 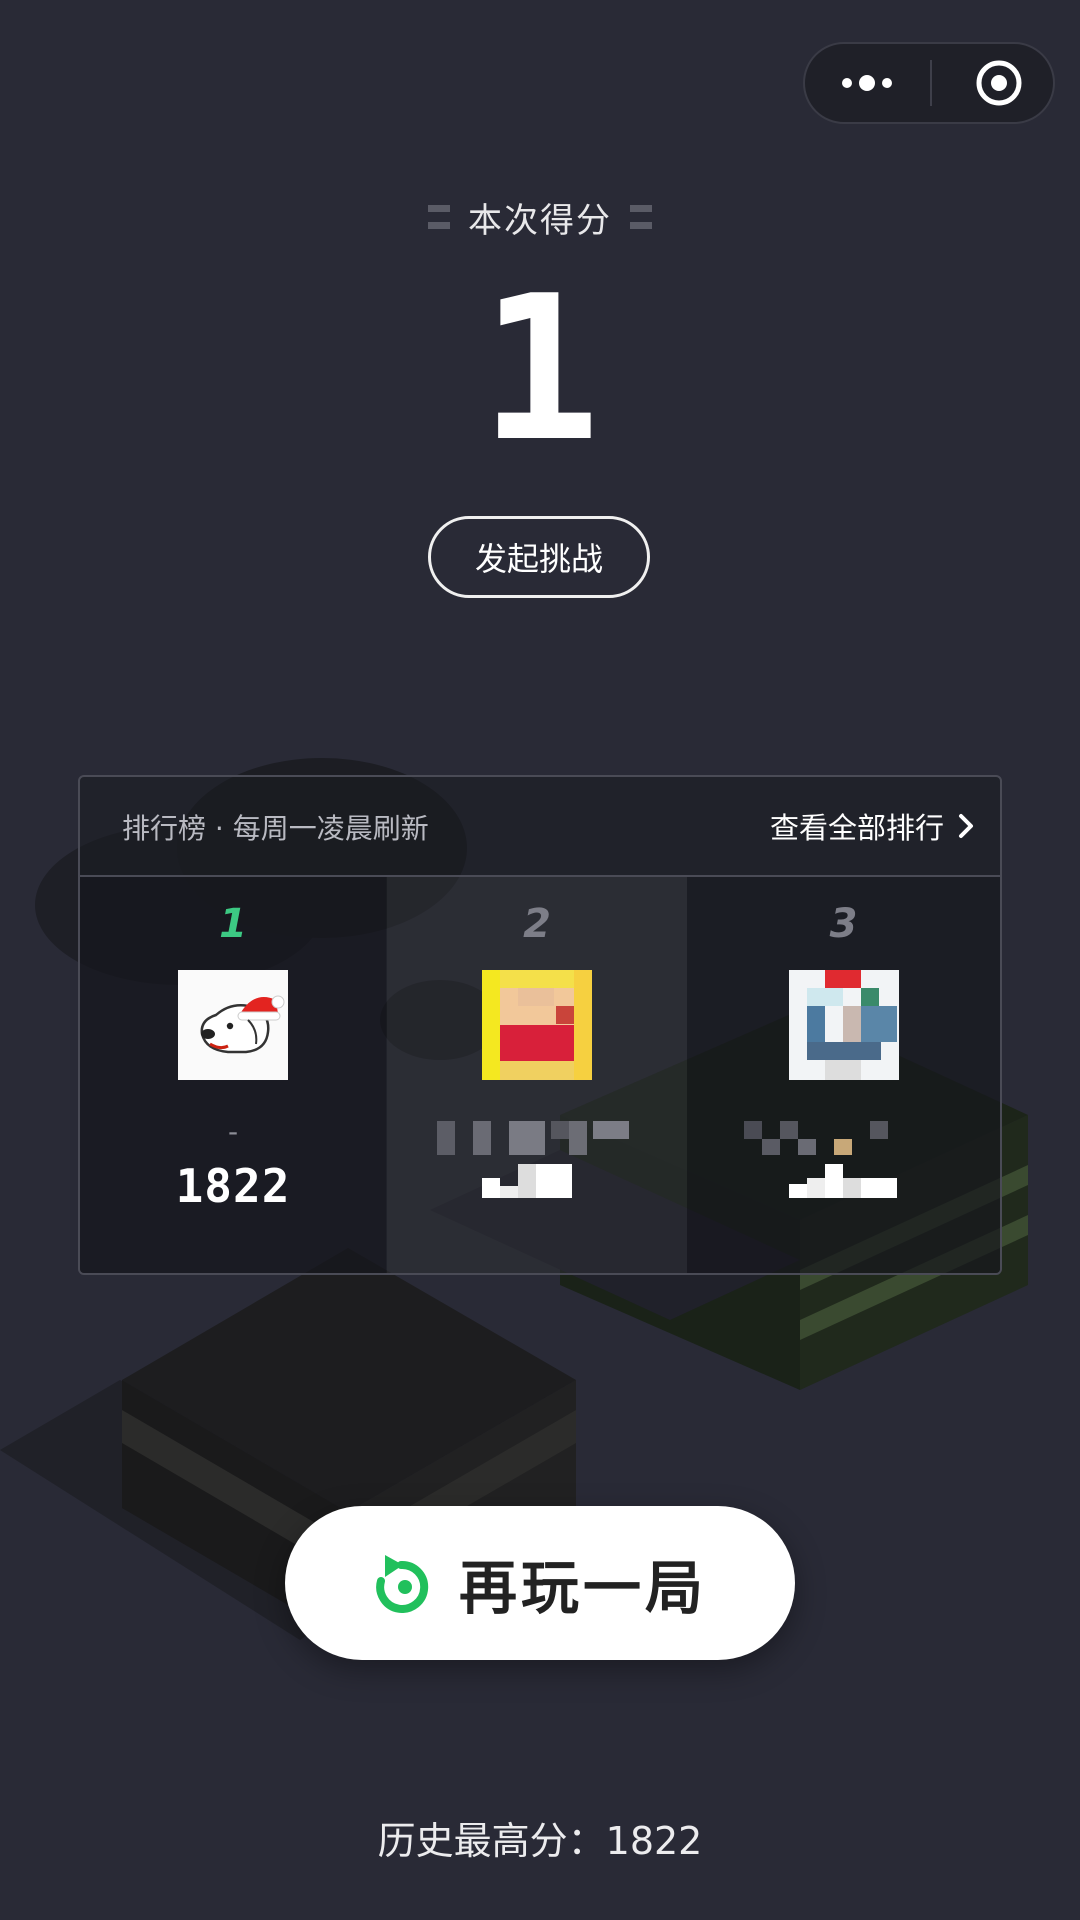 What do you see at coordinates (233, 1186) in the screenshot?
I see `player-score: 1822` at bounding box center [233, 1186].